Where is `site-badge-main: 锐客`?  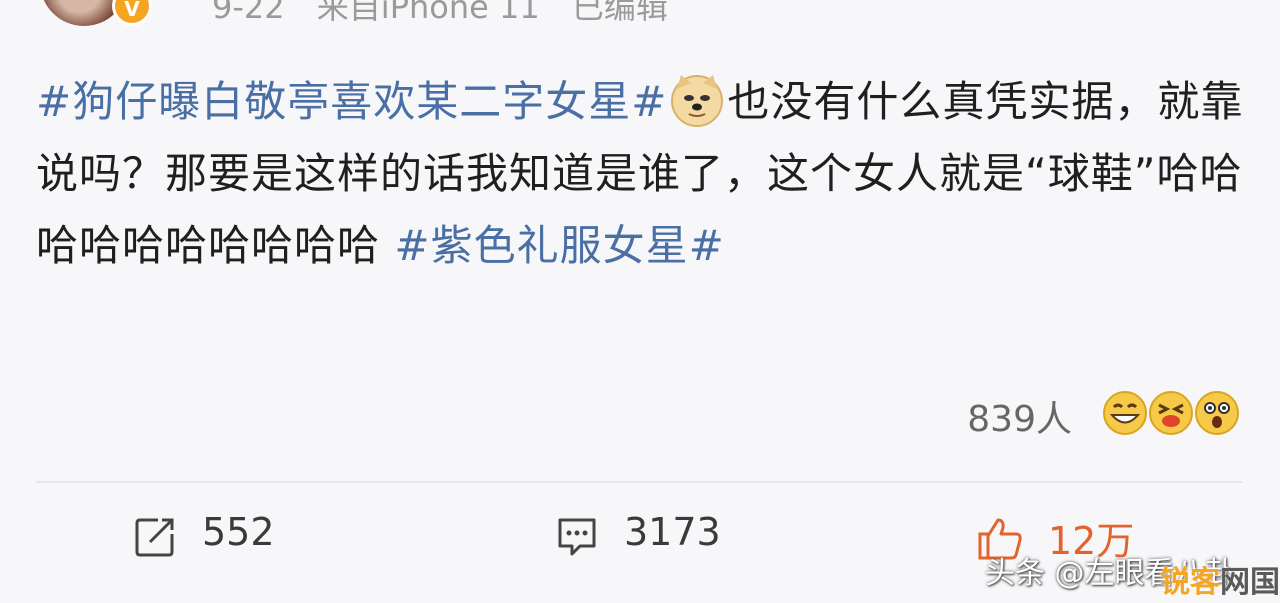
site-badge-main: 锐客 is located at coordinates (1190, 582).